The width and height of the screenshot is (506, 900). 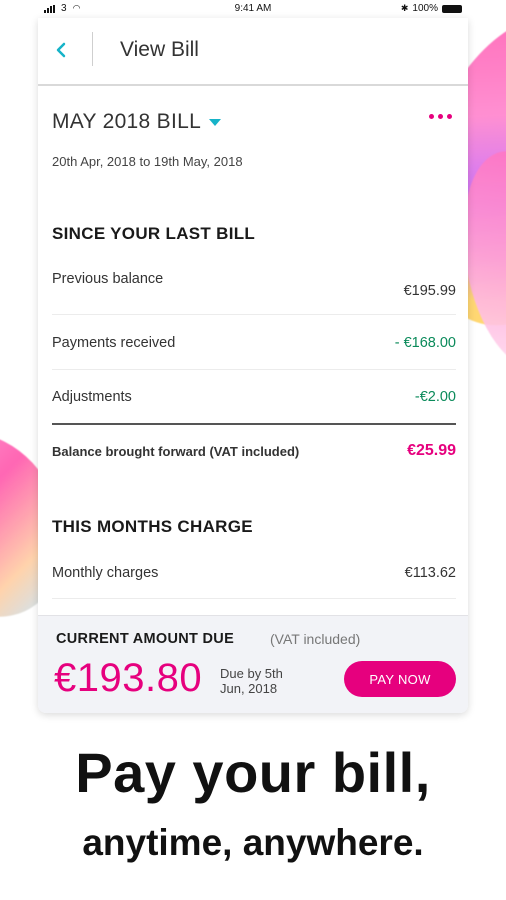 What do you see at coordinates (176, 451) in the screenshot?
I see `total-label: Balance brought forward (VAT included)` at bounding box center [176, 451].